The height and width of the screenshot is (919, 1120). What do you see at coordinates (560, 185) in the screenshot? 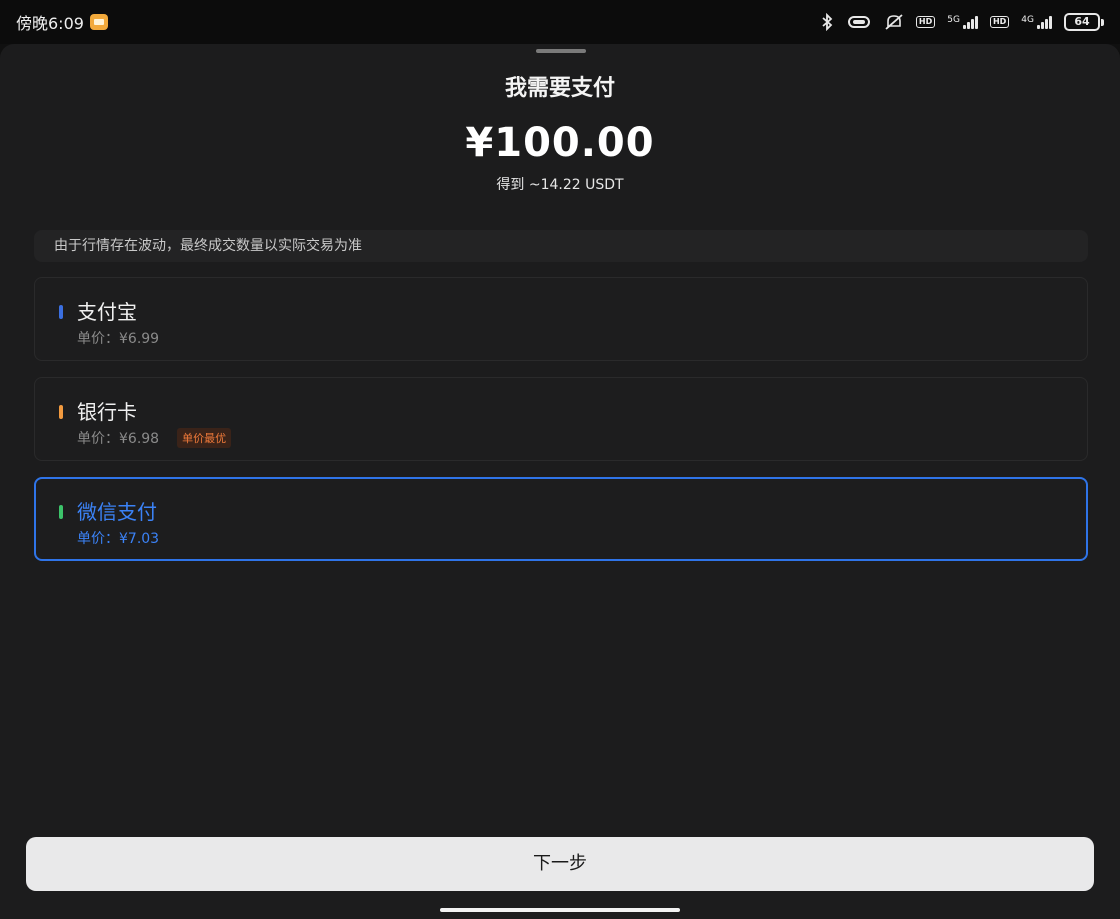
I see `receive-amount: 得到 ~14.22 USDT` at bounding box center [560, 185].